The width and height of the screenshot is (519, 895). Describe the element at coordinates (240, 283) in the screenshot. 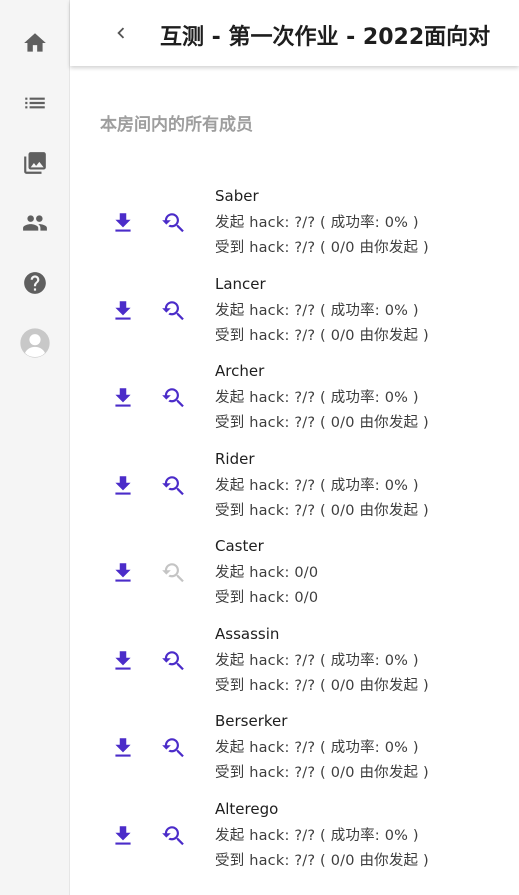

I see `member-name: Lancer` at that location.